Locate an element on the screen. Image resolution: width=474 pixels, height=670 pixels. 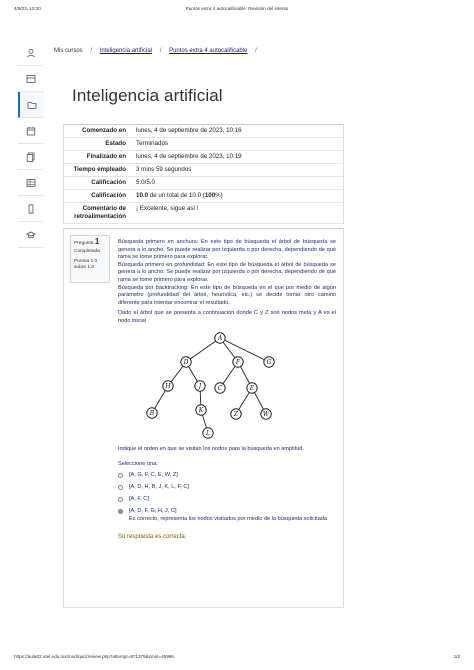
summary-row-marks: Calificación 5.0/5.0 is located at coordinates (203, 183).